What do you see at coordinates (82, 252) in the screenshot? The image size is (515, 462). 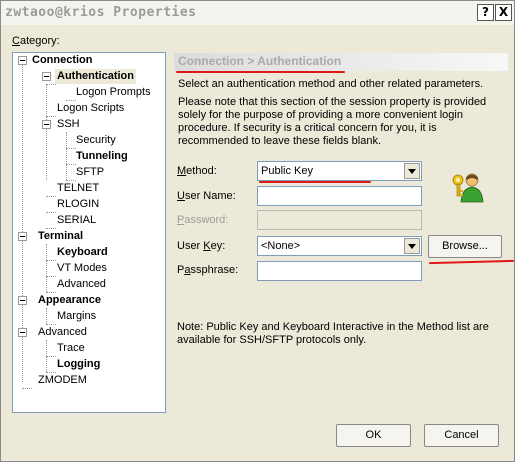 I see `tree-item-keyboard: Keyboard` at bounding box center [82, 252].